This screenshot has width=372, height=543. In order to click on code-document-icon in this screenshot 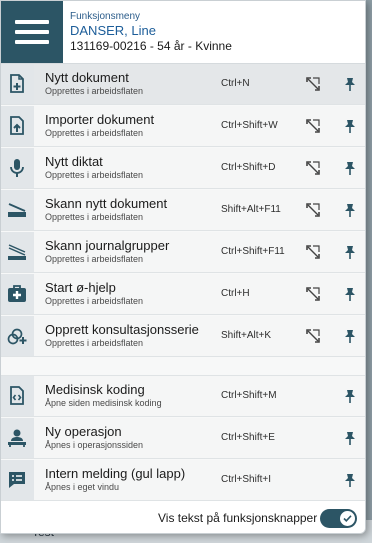, I will do `click(17, 396)`.